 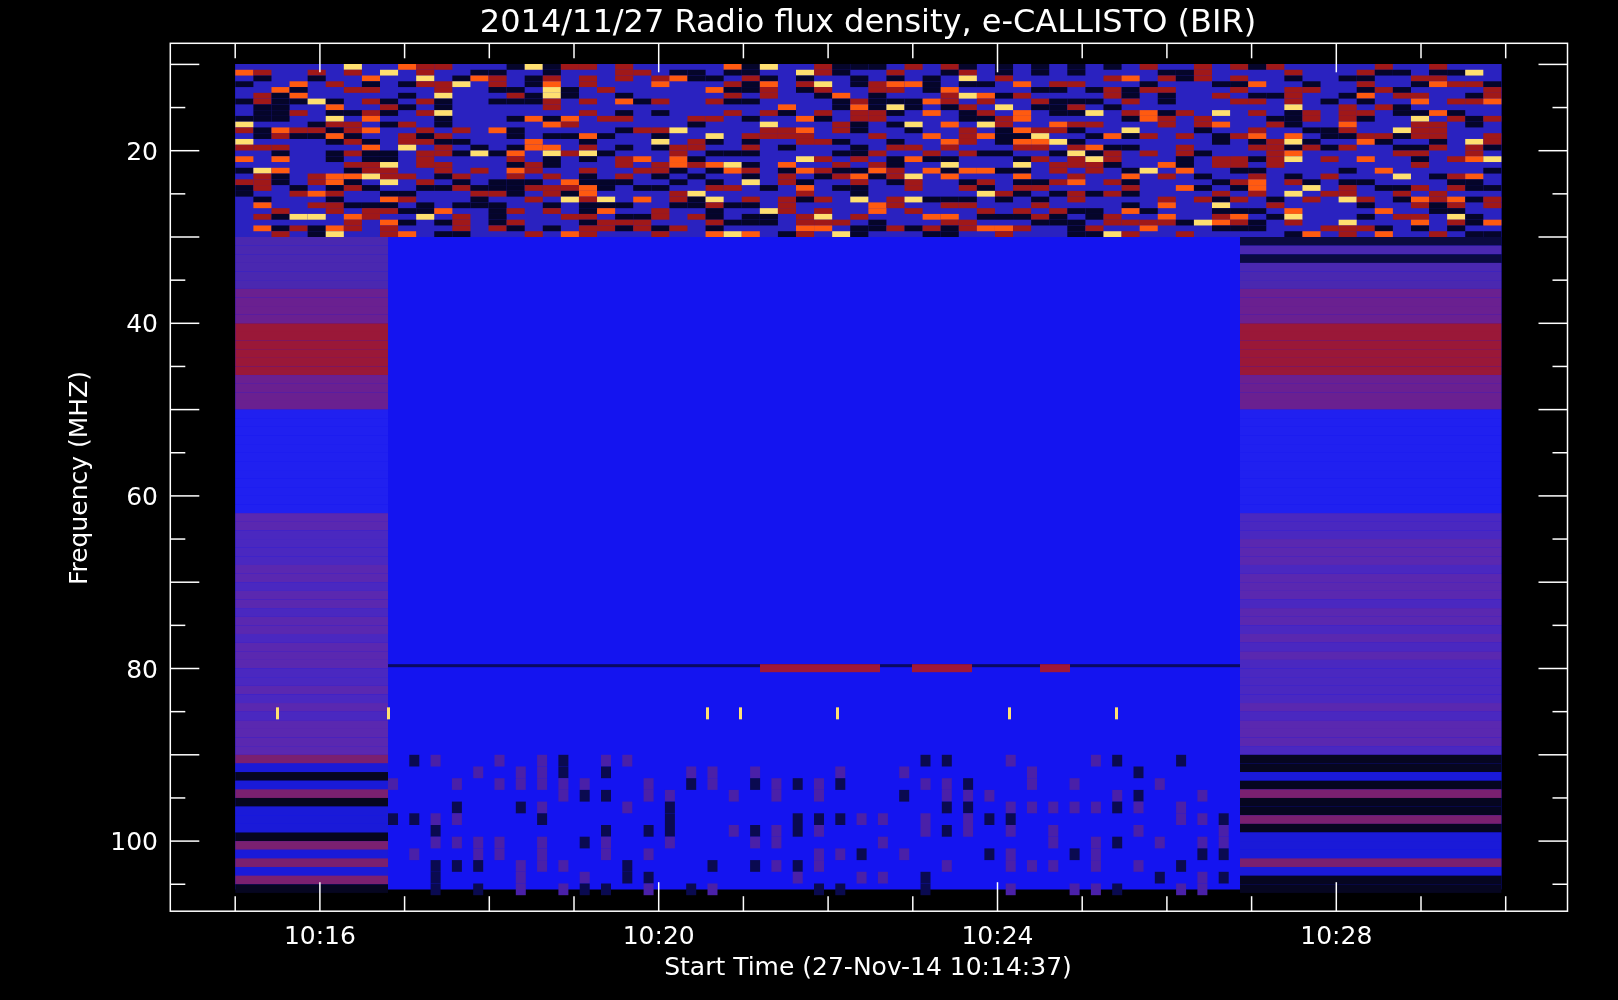 I want to click on tick-label: 10:16, so click(x=319, y=935).